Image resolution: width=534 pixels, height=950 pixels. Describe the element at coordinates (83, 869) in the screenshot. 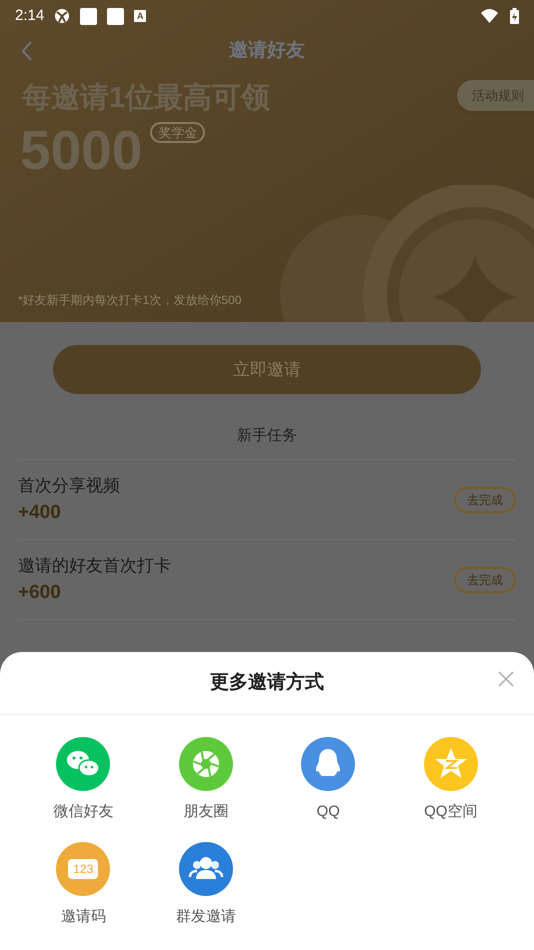

I see `ticket-icon: 123` at that location.